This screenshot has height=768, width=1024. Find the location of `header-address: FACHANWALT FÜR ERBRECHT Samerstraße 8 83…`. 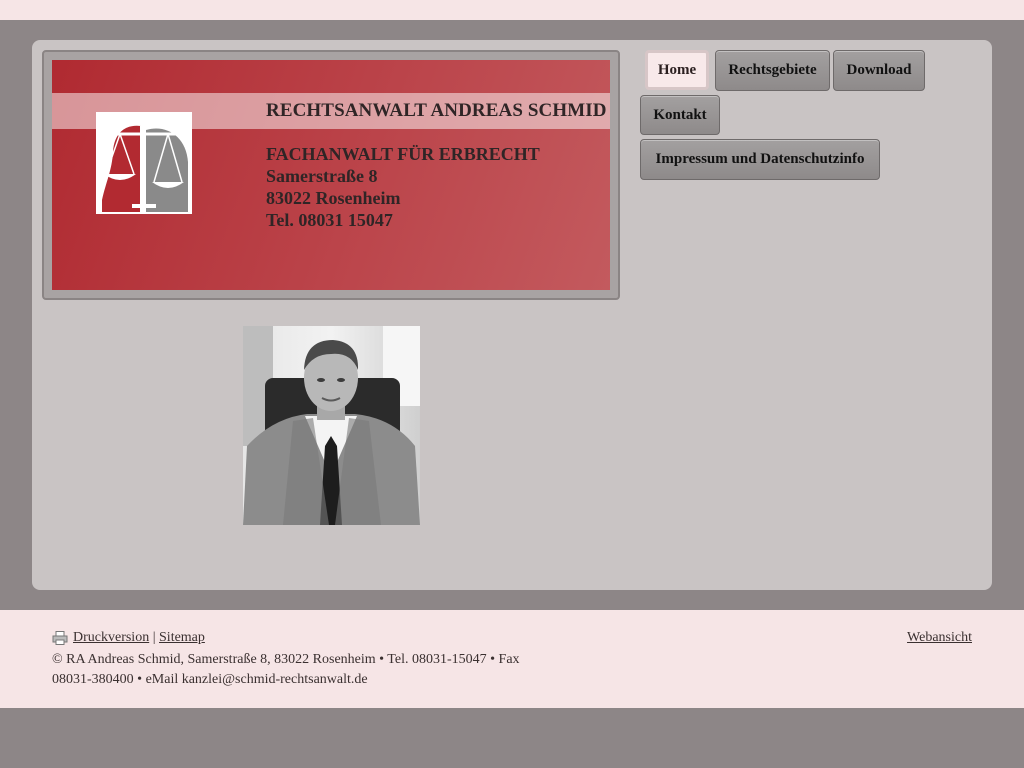

header-address: FACHANWALT FÜR ERBRECHT Samerstraße 8 83… is located at coordinates (403, 187).